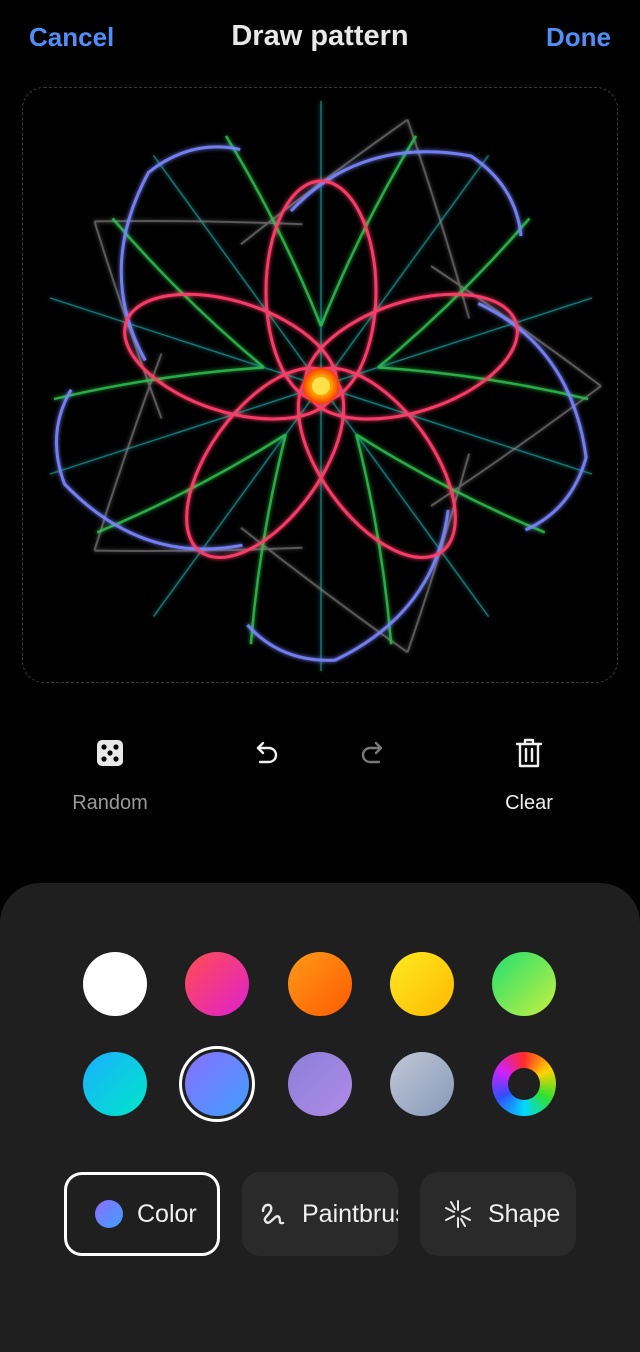 The height and width of the screenshot is (1352, 640). I want to click on mode-color-label: Color, so click(167, 1213).